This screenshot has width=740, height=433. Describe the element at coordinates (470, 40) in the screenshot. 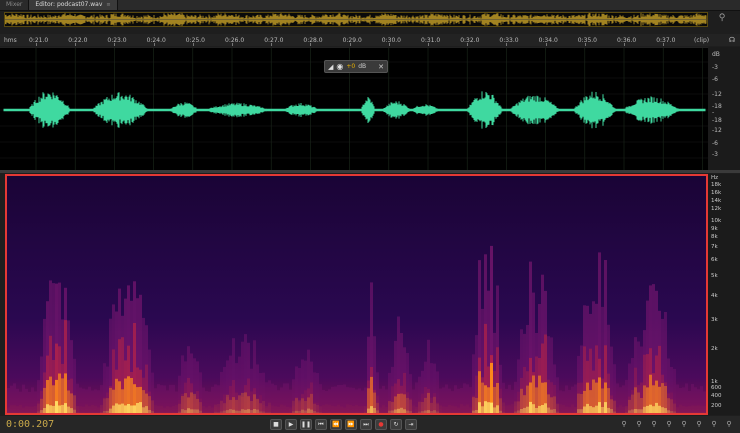

I see `ruler-tick-label: 0:32.0` at that location.